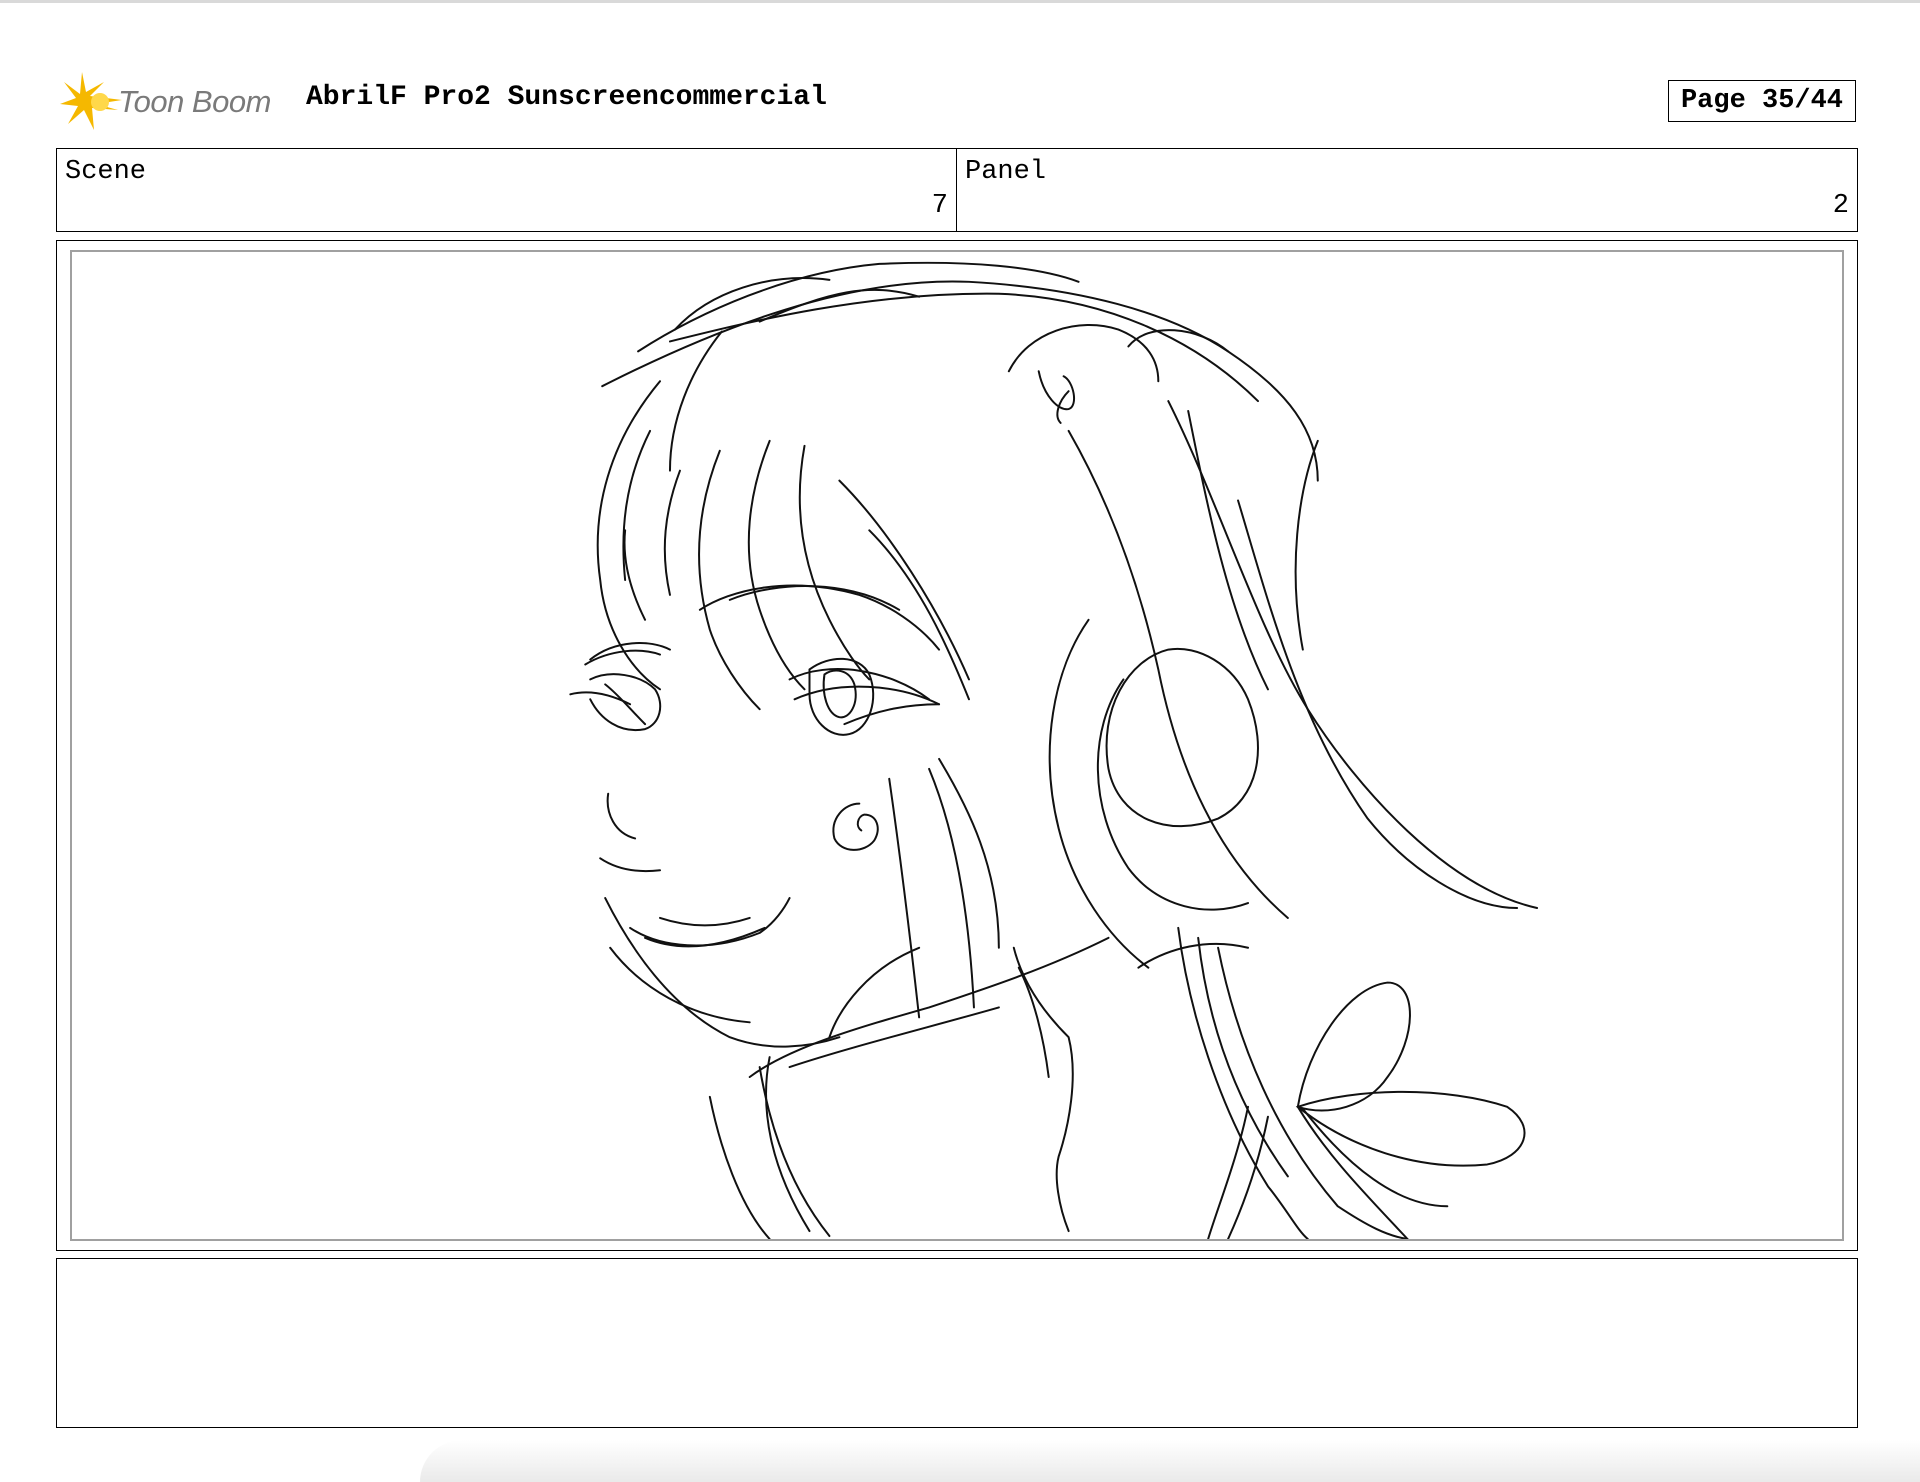 The width and height of the screenshot is (1920, 1482). I want to click on panel-label: Panel, so click(1006, 172).